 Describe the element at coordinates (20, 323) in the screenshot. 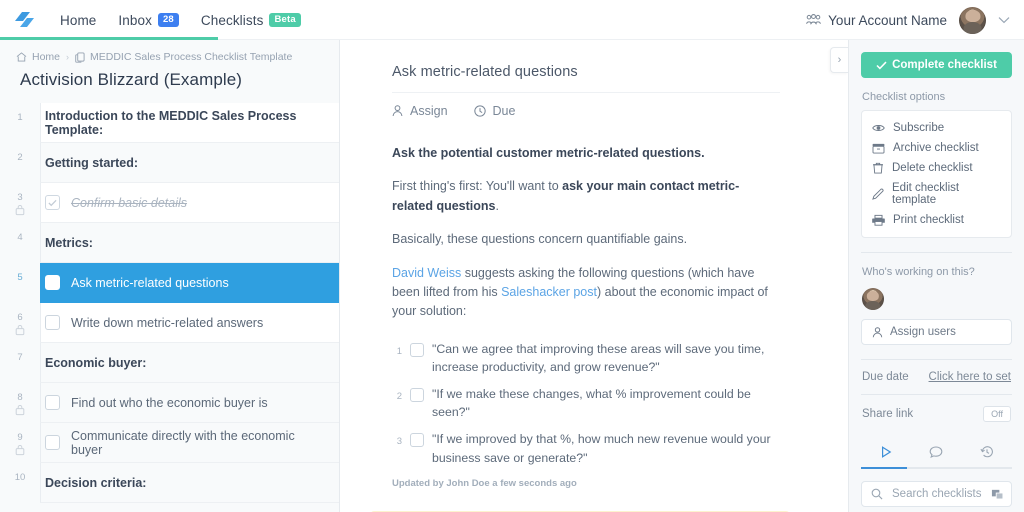

I see `row-number-col: 6` at that location.